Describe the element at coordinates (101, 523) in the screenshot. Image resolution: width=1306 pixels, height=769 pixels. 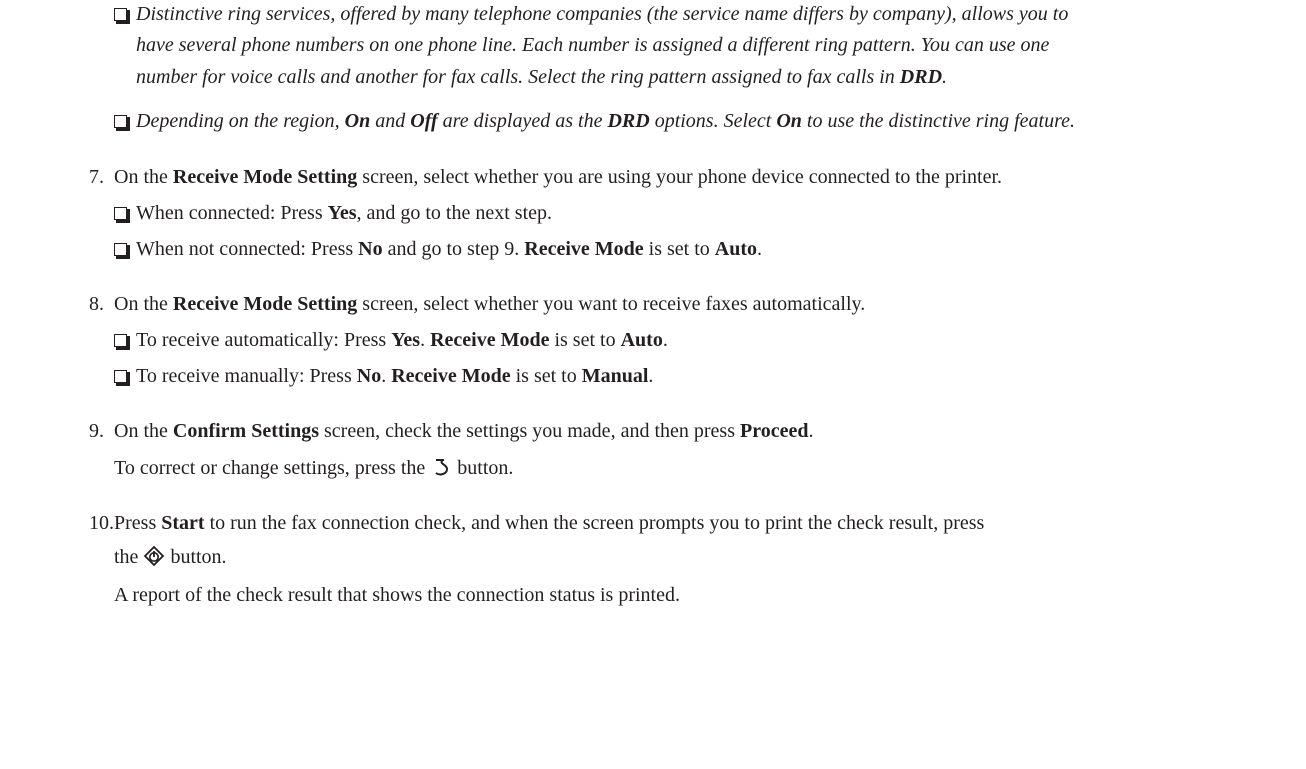
I see `step-number: 10.` at that location.